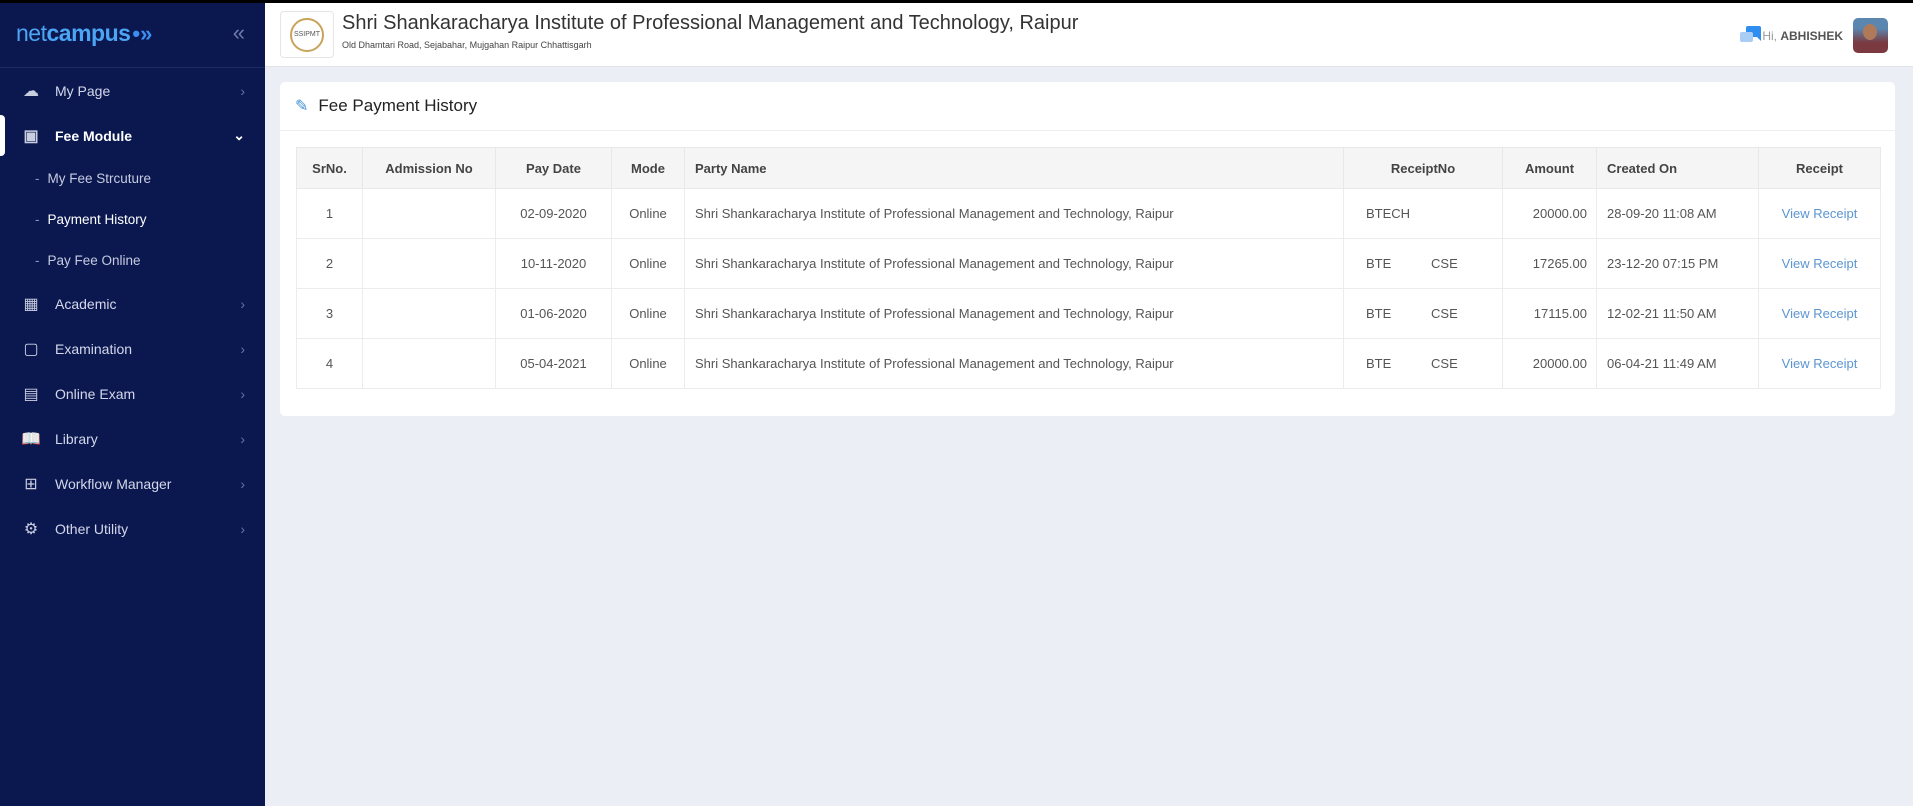 This screenshot has height=806, width=1913. I want to click on pay-date-cell: 05-04-2021, so click(553, 363).